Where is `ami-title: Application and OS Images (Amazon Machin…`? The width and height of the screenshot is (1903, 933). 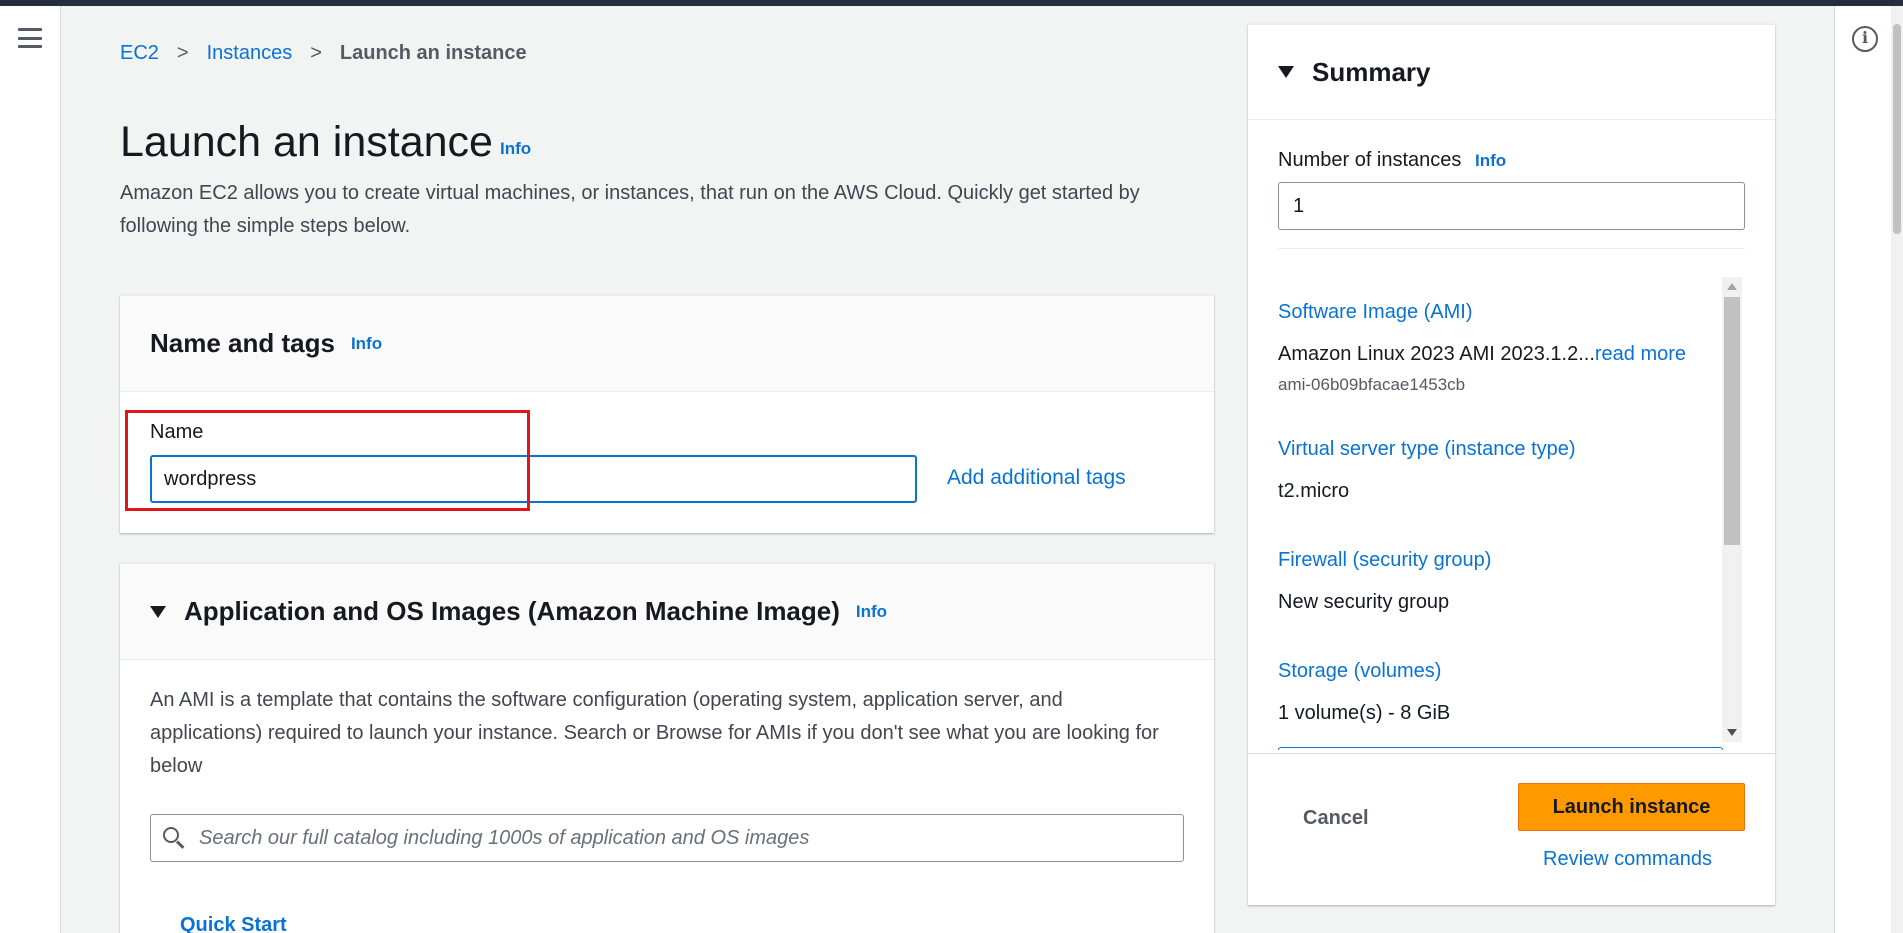
ami-title: Application and OS Images (Amazon Machin… is located at coordinates (512, 611).